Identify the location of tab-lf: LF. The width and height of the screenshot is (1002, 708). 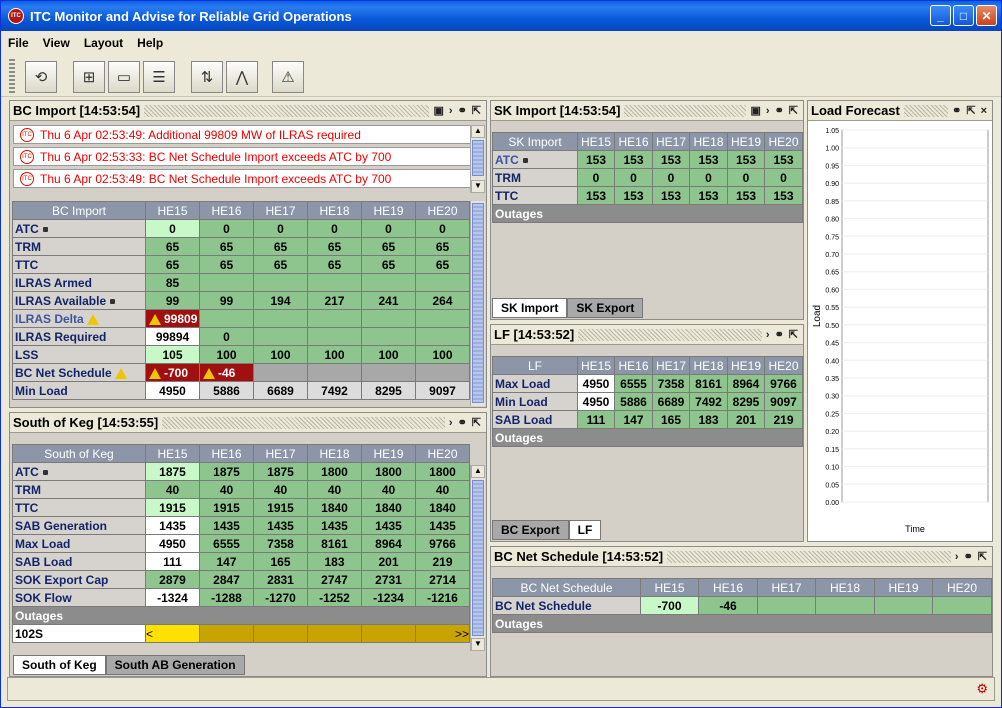
(585, 530).